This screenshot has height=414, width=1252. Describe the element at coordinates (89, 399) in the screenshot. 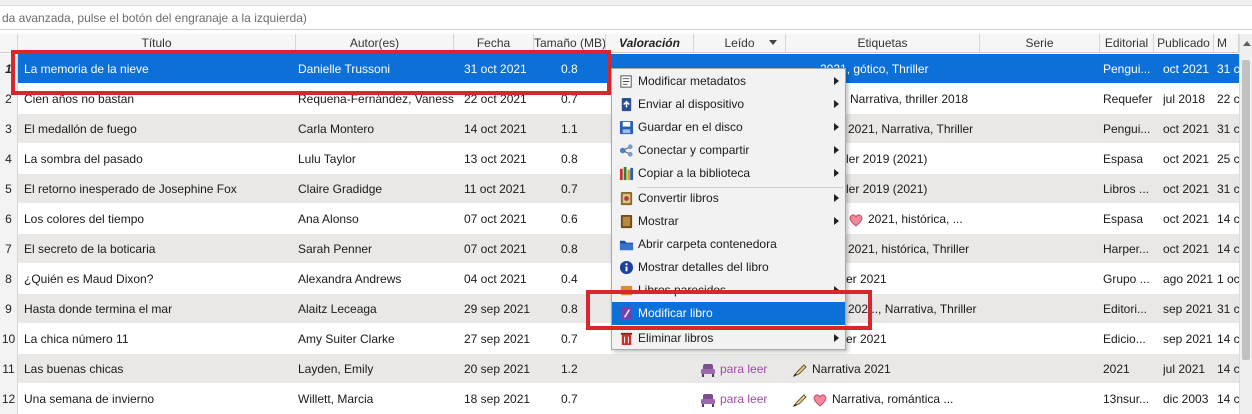

I see `cell-title: Una semana de invierno` at that location.